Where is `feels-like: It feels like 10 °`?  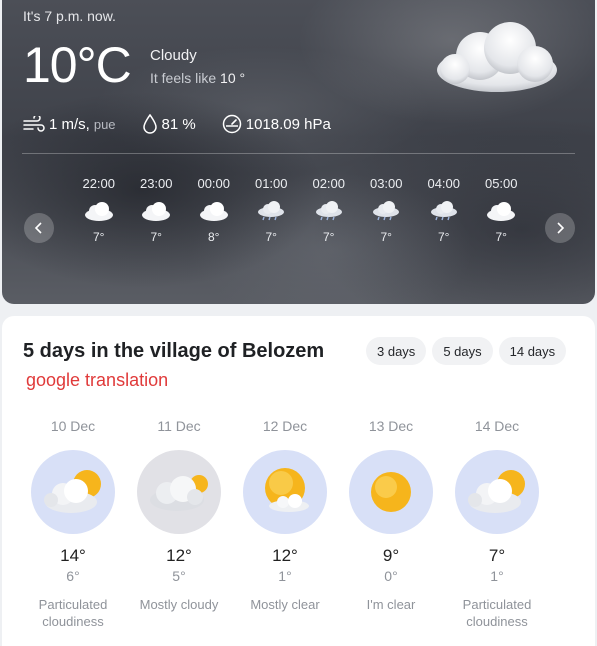
feels-like: It feels like 10 ° is located at coordinates (197, 78).